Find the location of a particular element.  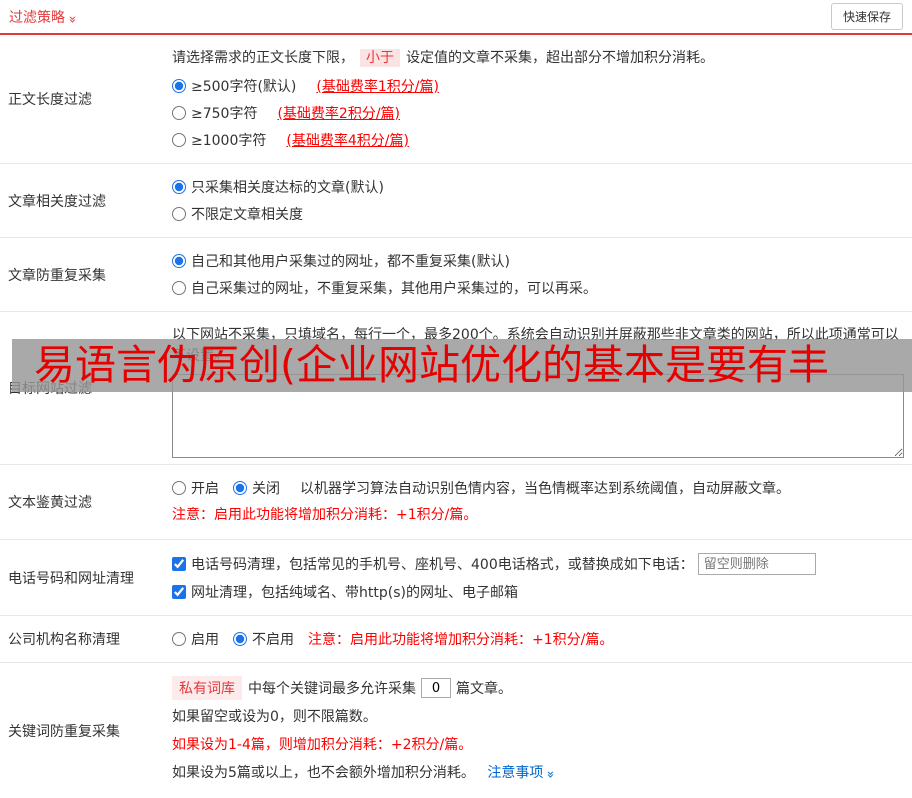

row-label-relevance: 文章相关度过滤 is located at coordinates (57, 201).